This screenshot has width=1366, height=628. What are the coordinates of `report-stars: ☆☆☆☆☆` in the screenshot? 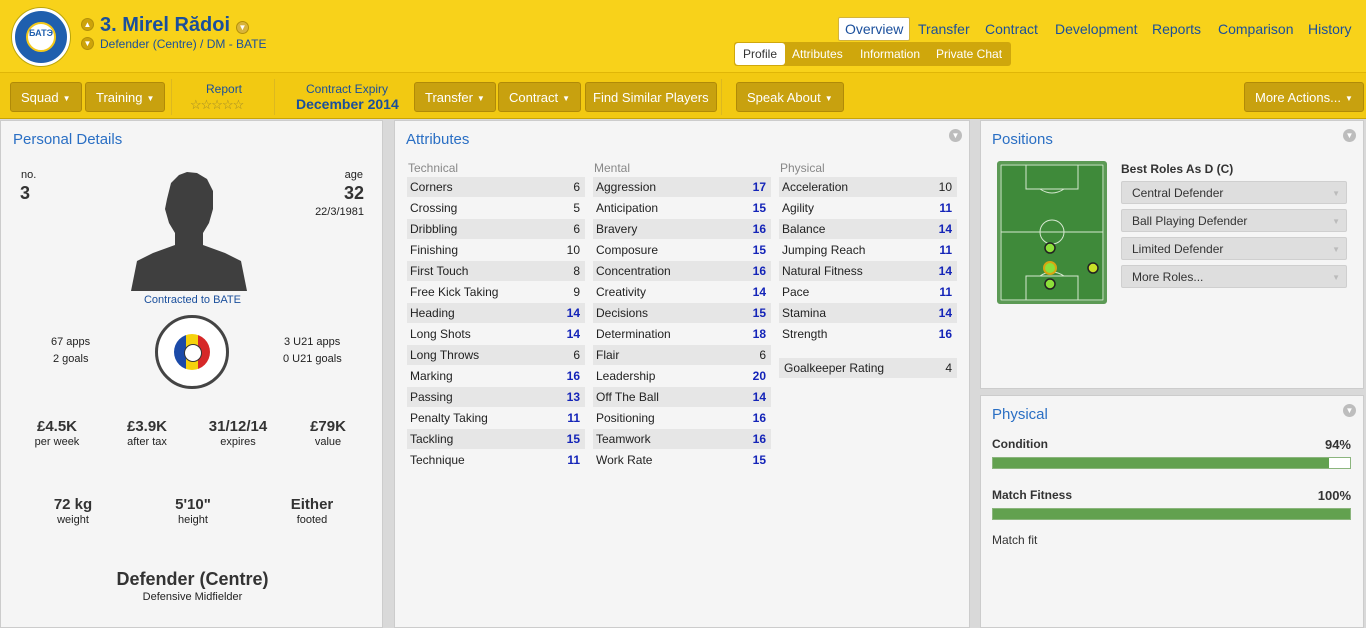 It's located at (217, 105).